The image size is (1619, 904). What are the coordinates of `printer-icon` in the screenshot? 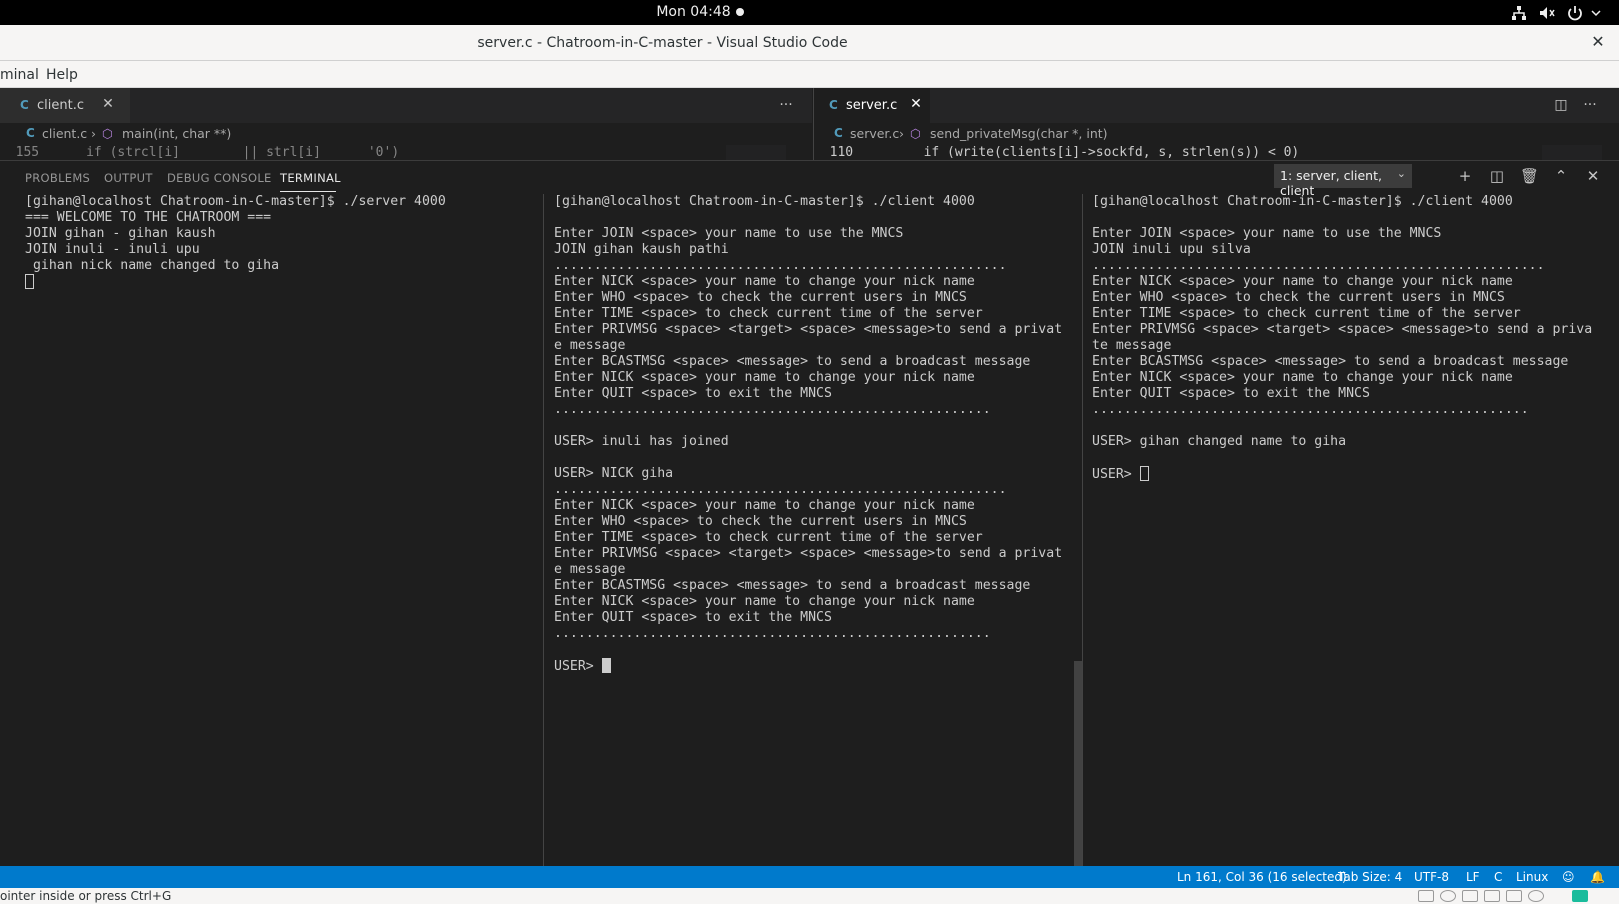 It's located at (1492, 896).